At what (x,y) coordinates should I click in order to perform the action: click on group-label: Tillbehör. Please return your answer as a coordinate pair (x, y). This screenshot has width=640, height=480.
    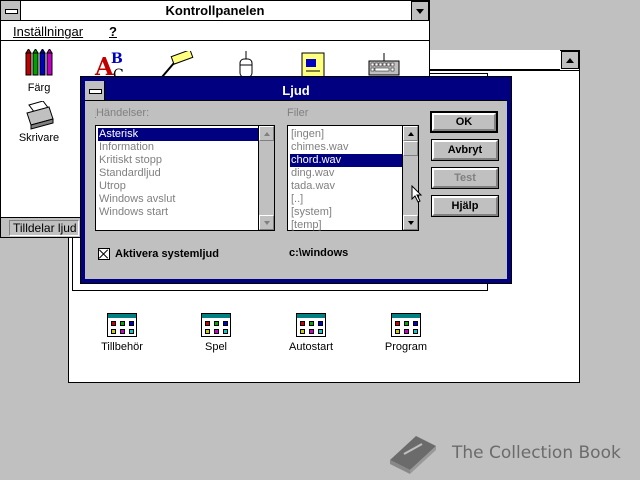
    Looking at the image, I should click on (122, 347).